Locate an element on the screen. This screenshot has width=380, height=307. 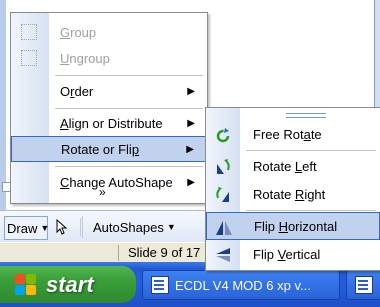
ungroup-icon is located at coordinates (29, 58).